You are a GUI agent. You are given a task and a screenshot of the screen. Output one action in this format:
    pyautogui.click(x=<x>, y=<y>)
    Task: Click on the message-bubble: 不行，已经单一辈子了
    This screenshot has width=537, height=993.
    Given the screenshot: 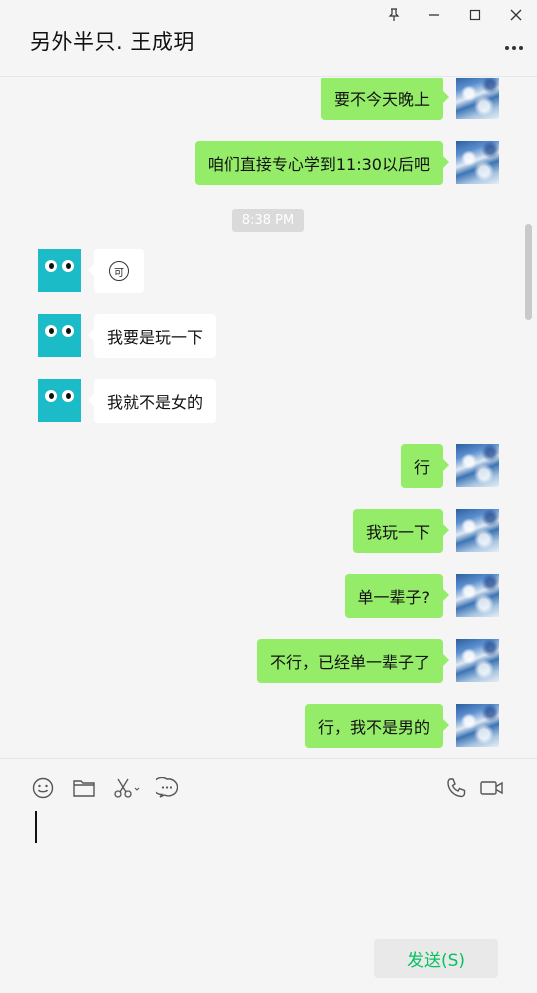 What is the action you would take?
    pyautogui.click(x=353, y=661)
    